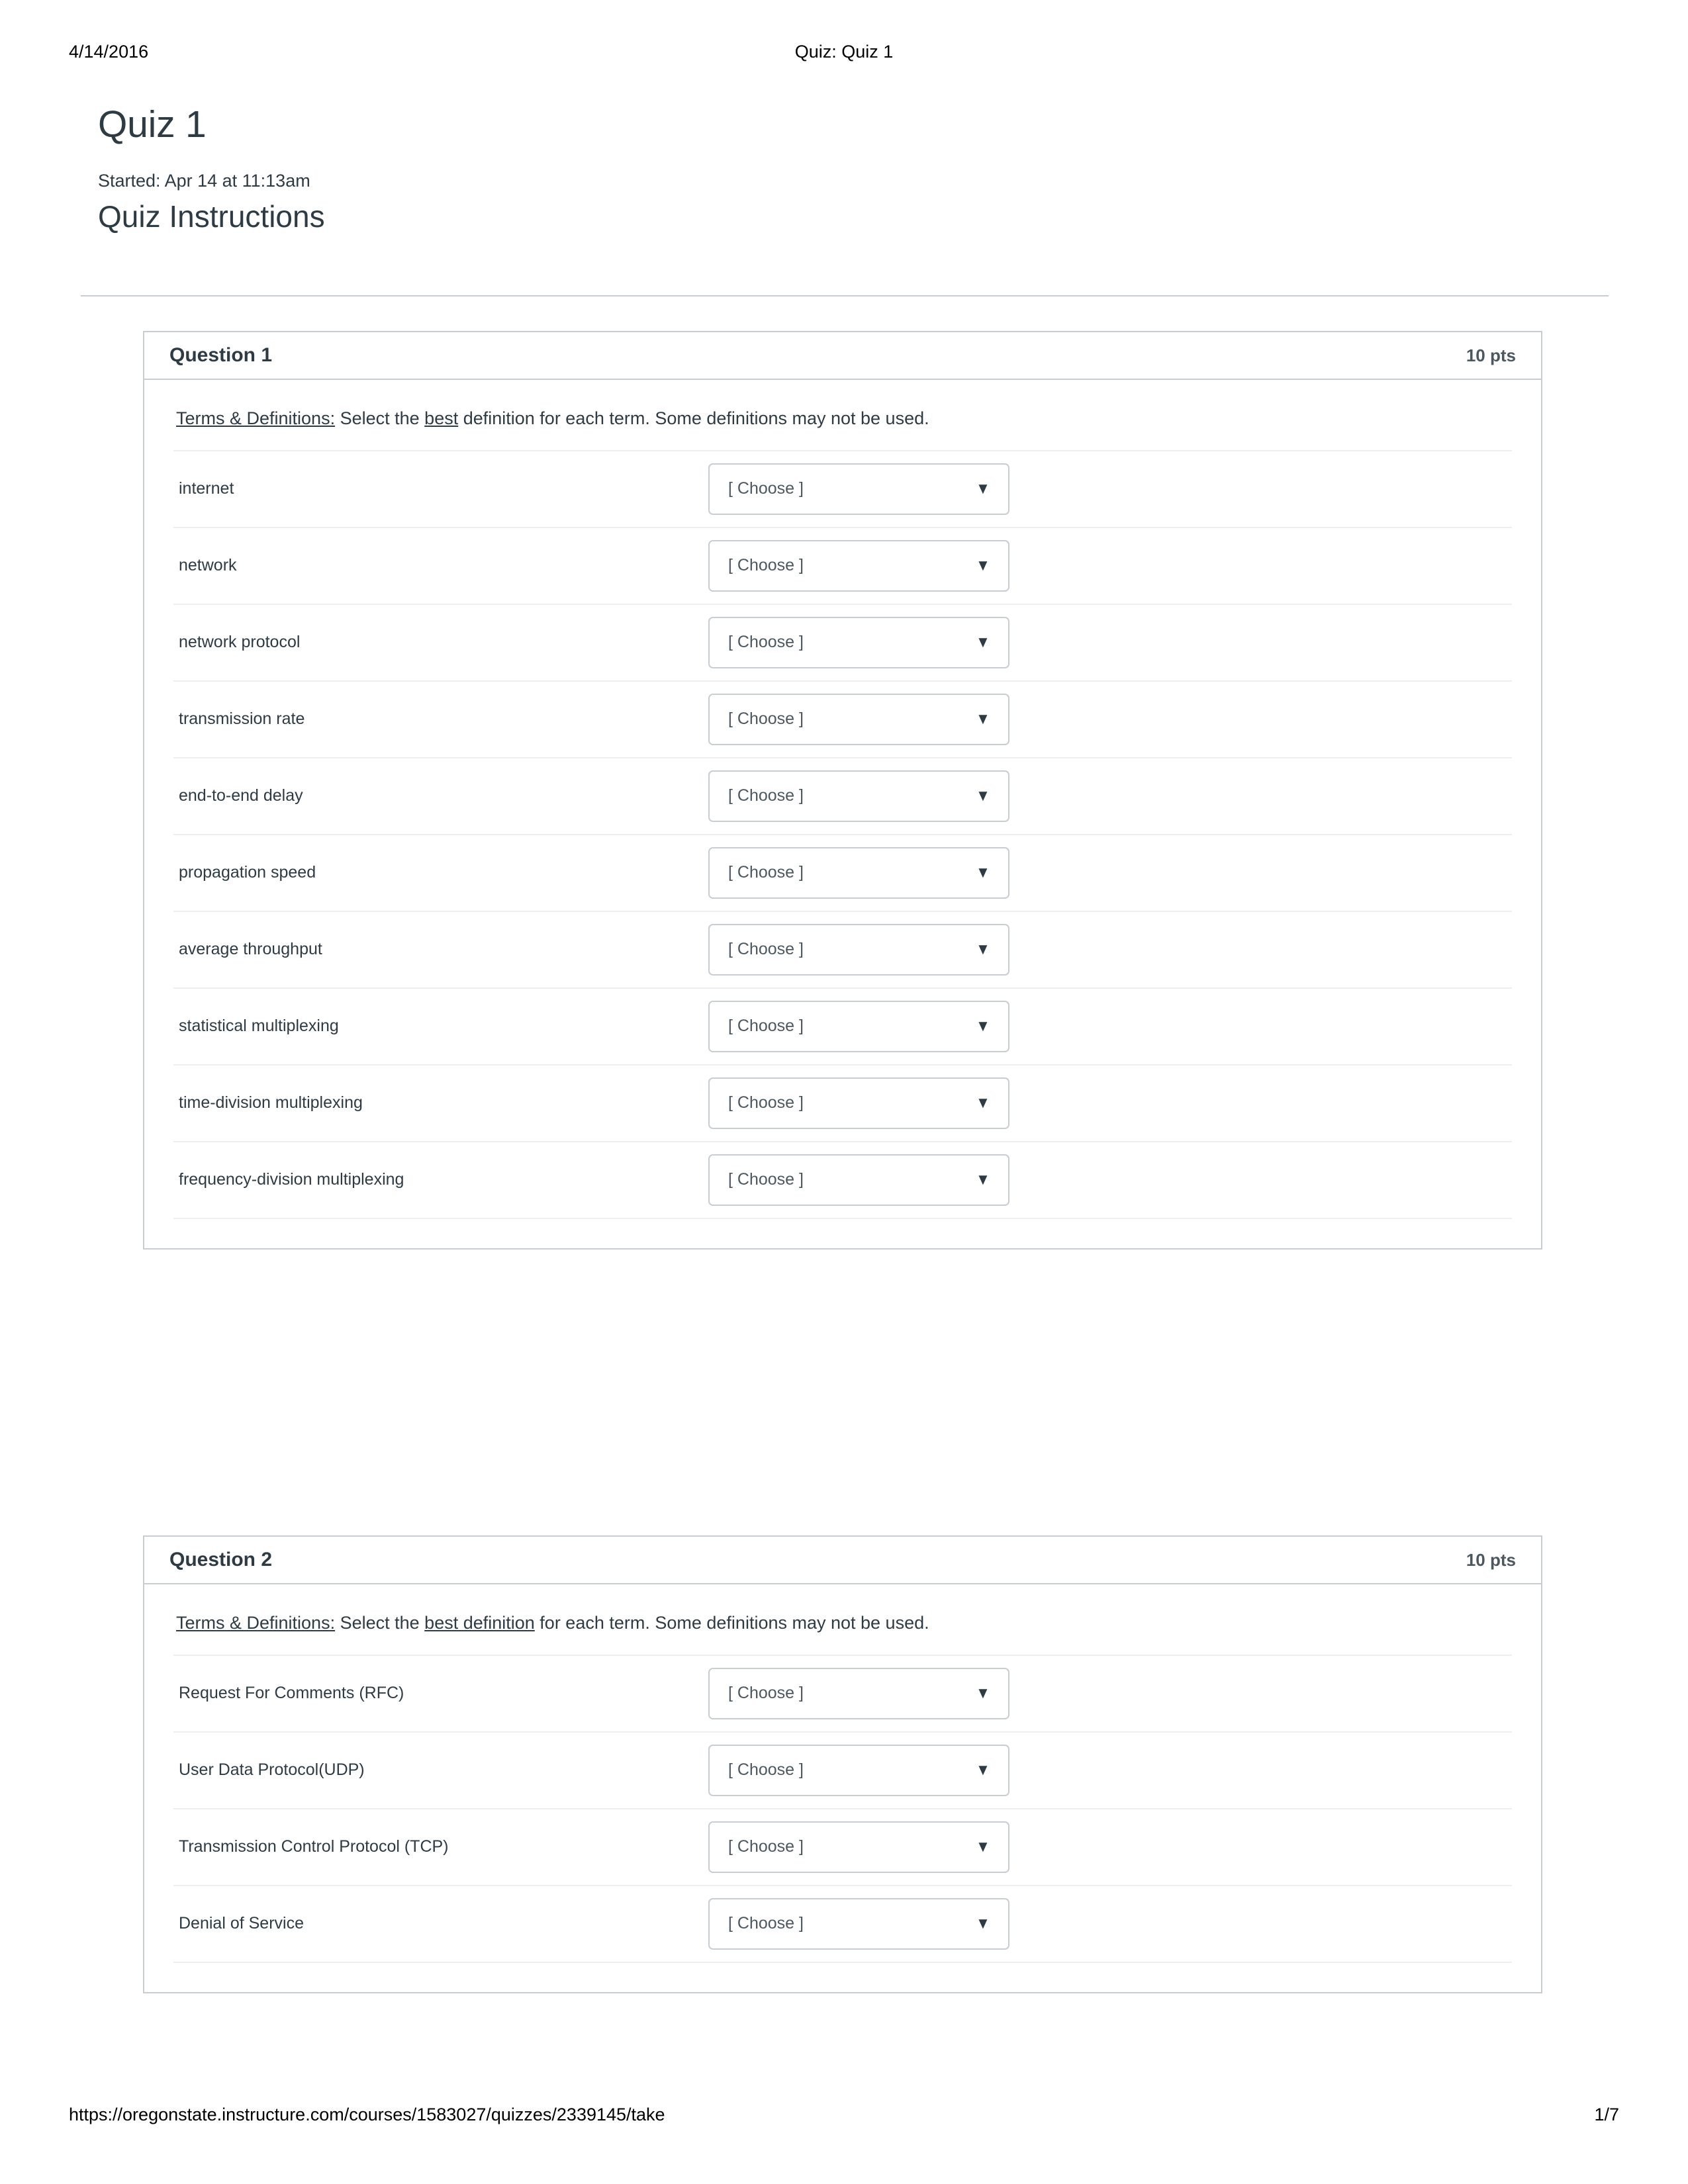  Describe the element at coordinates (1491, 1559) in the screenshot. I see `question-points-2: 10 pts` at that location.